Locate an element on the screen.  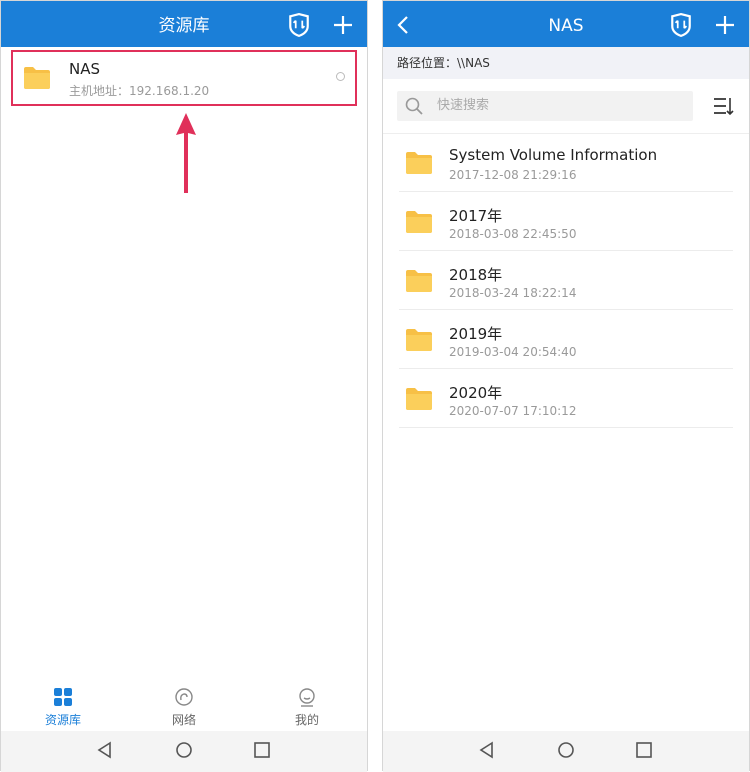
sort-icon is located at coordinates (724, 106).